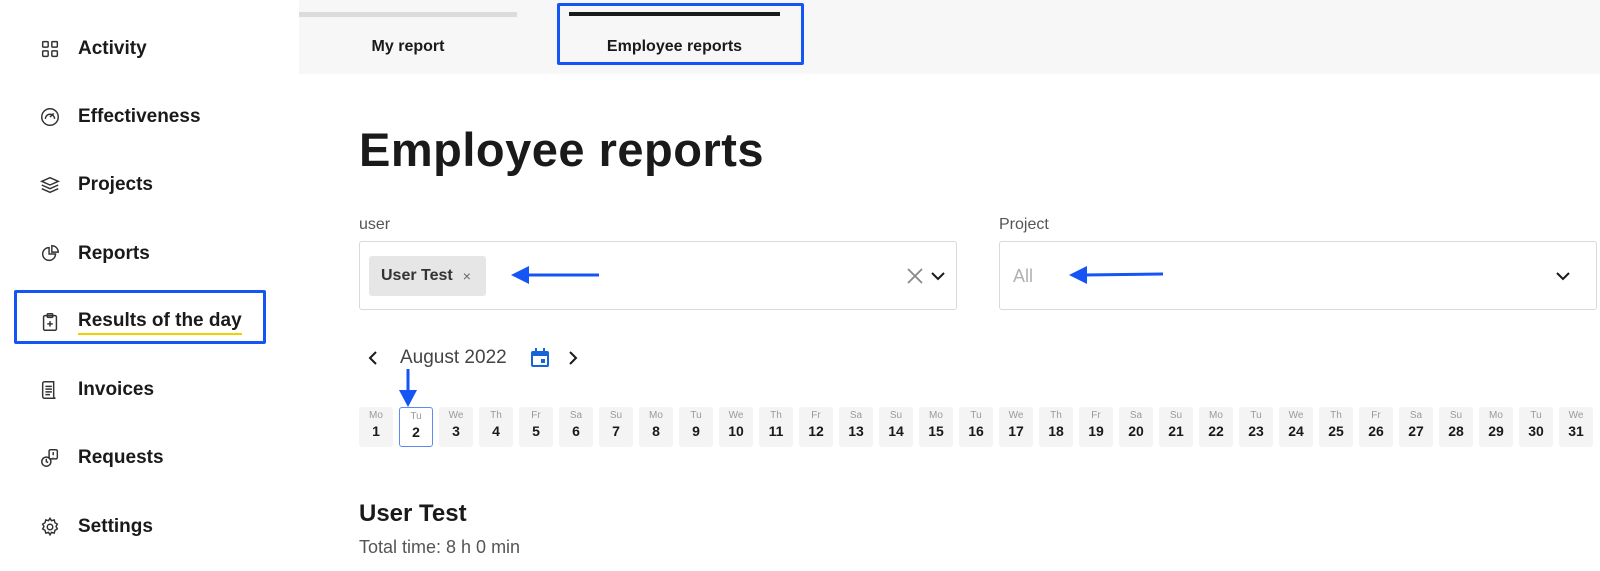 The width and height of the screenshot is (1600, 571). I want to click on day-cell: Th 4, so click(496, 427).